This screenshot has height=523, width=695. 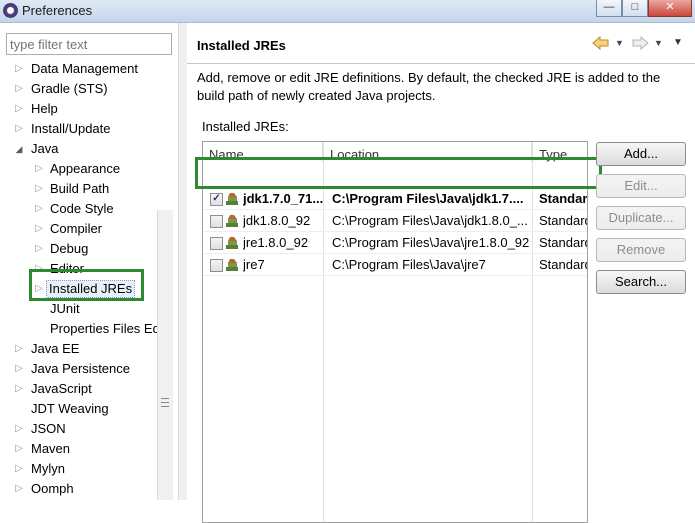 I want to click on minimize-button: —, so click(x=609, y=8).